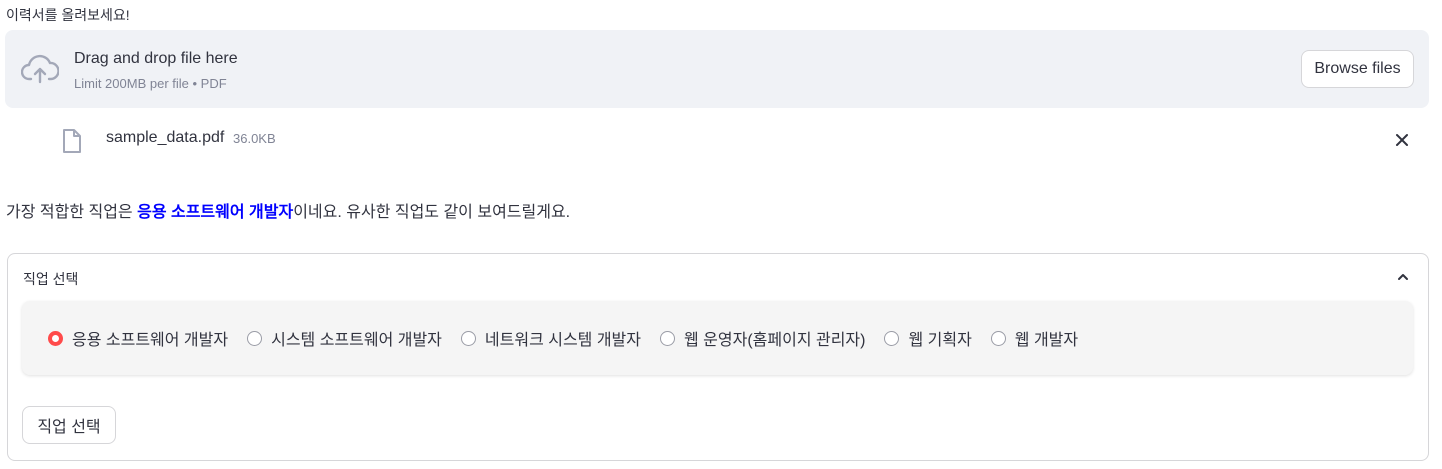  Describe the element at coordinates (1402, 140) in the screenshot. I see `close-icon` at that location.